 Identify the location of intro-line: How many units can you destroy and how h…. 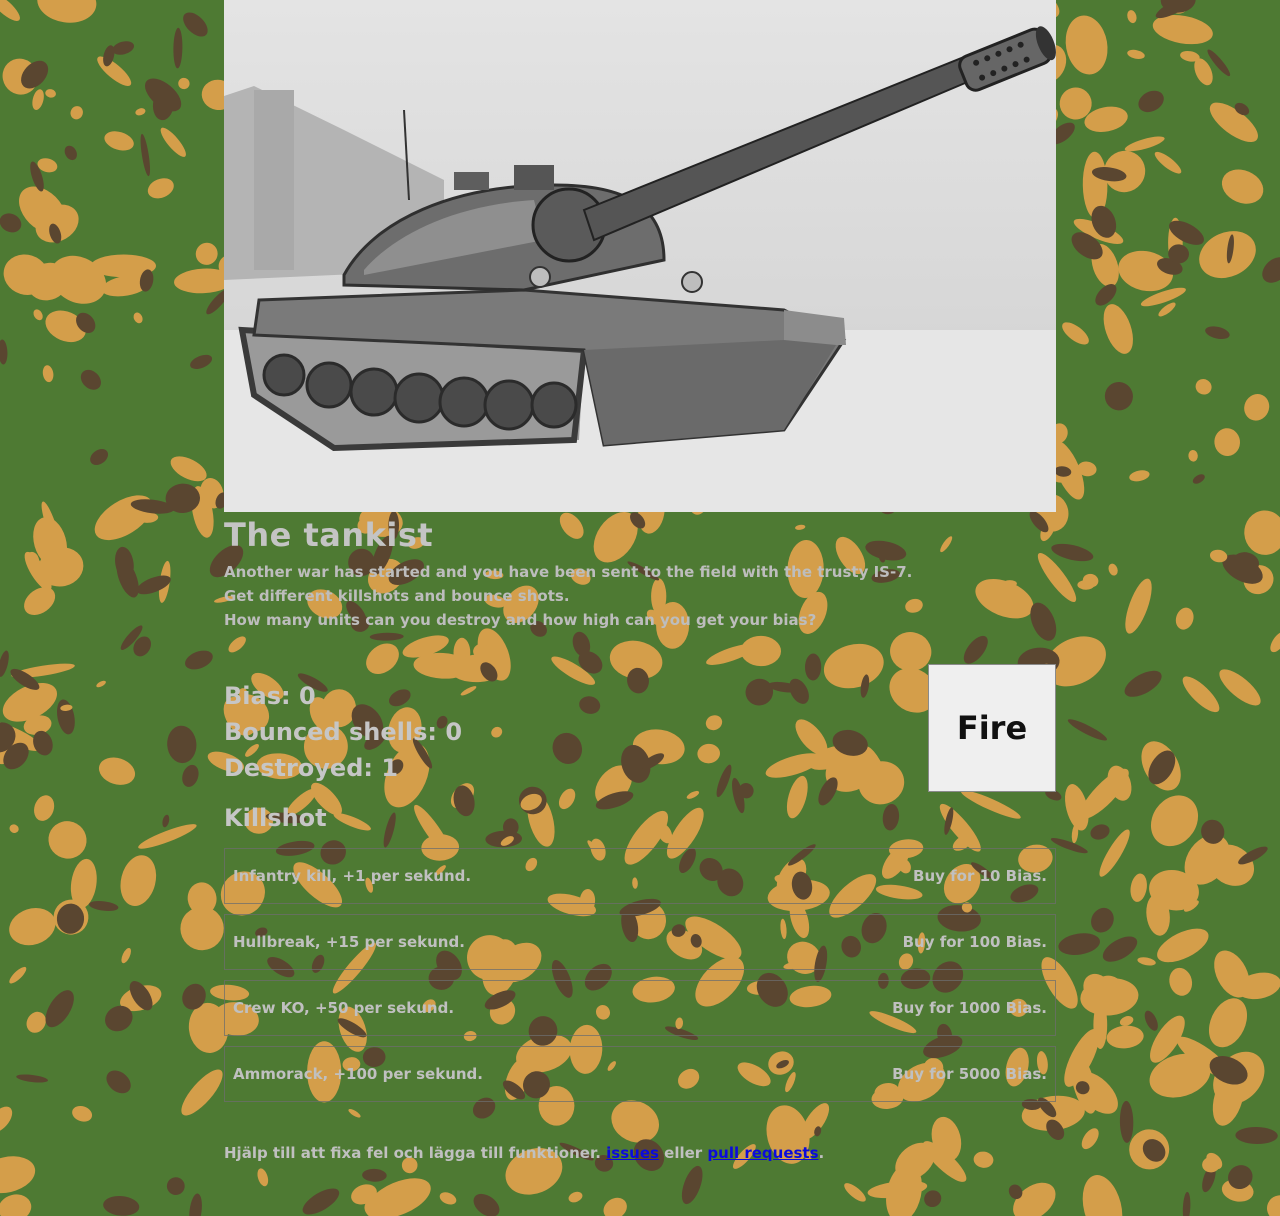
(520, 620).